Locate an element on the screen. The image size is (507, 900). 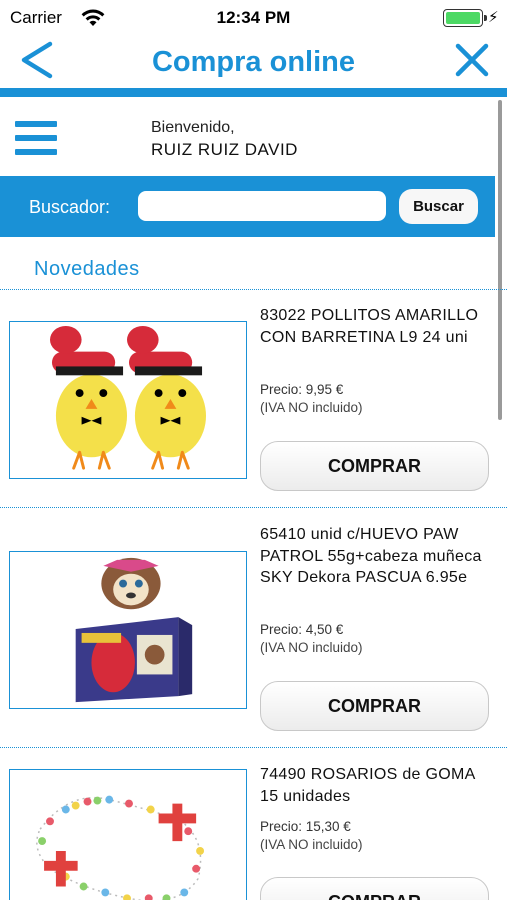
battery-icon is located at coordinates (465, 18).